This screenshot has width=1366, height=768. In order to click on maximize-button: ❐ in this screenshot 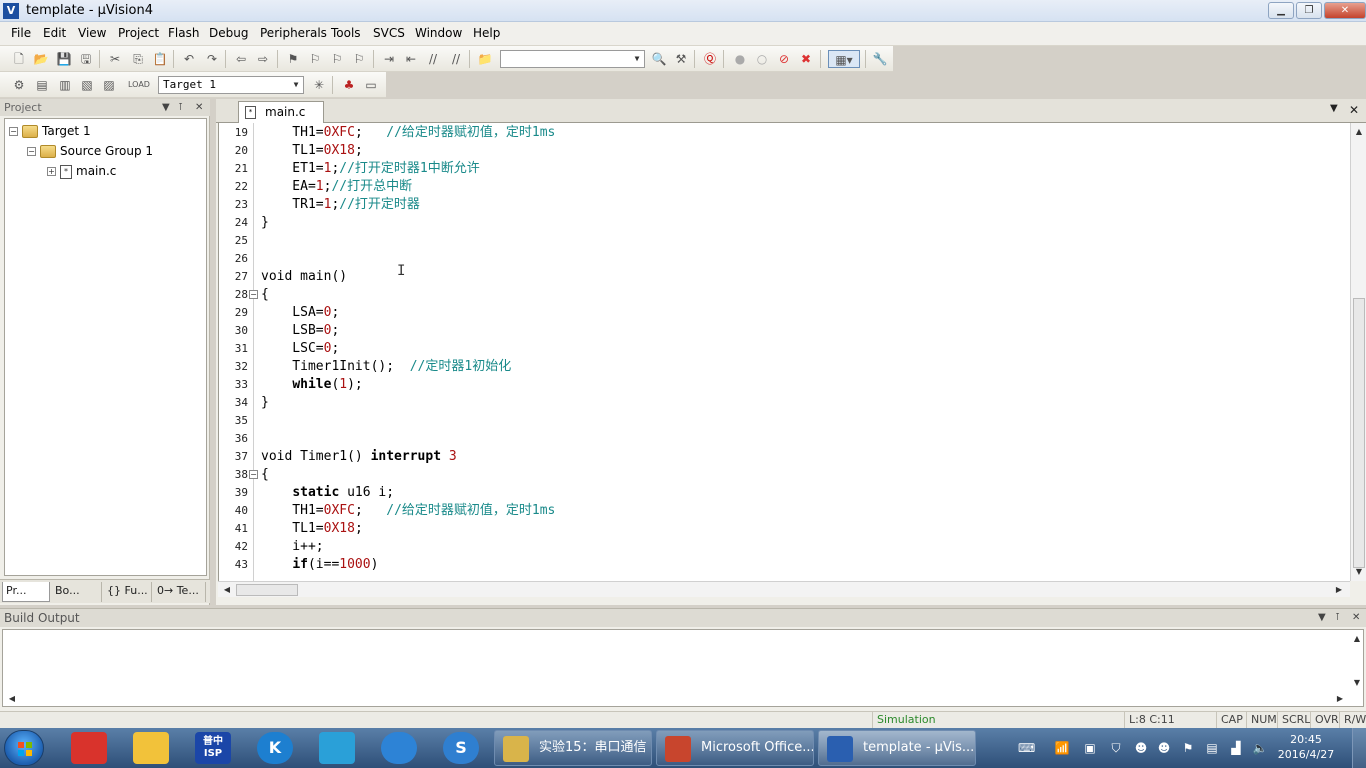, I will do `click(1309, 10)`.